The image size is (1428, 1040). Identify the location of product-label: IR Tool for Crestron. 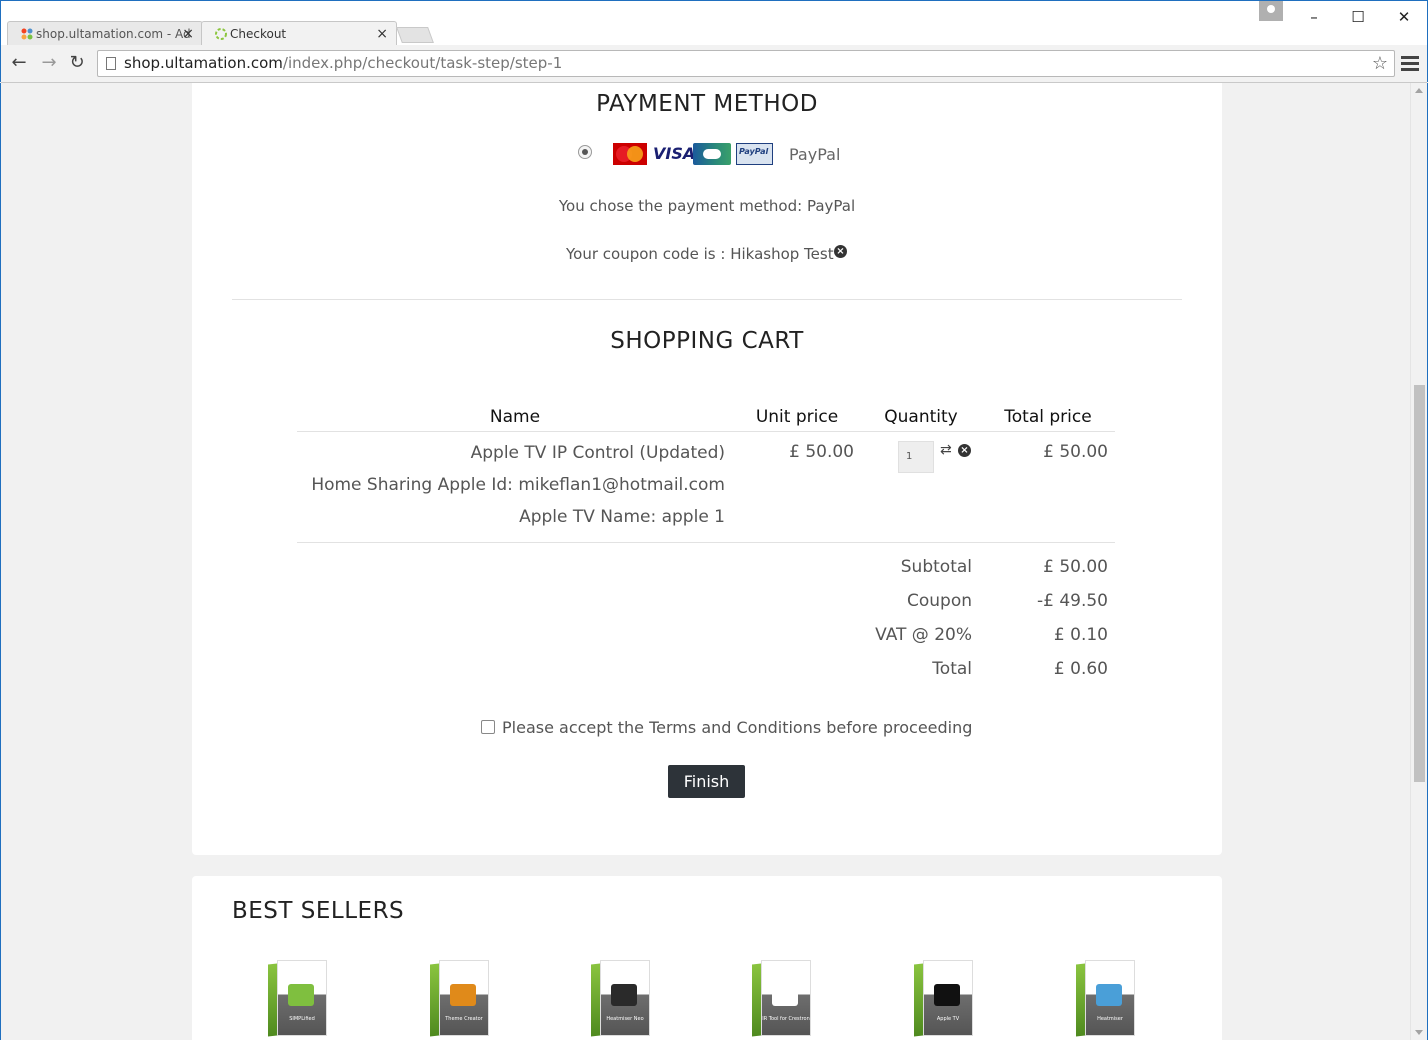
(786, 1019).